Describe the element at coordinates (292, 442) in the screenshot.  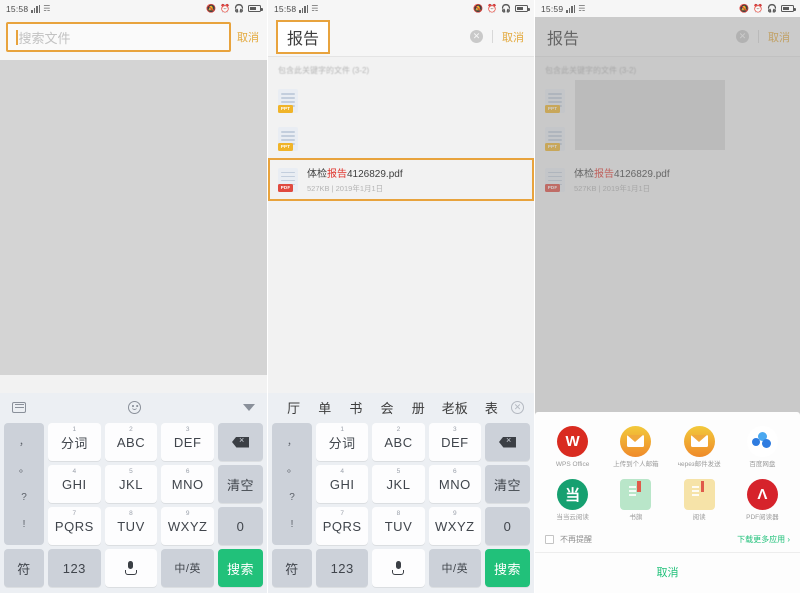
I see `symbol-comma-2: ，` at that location.